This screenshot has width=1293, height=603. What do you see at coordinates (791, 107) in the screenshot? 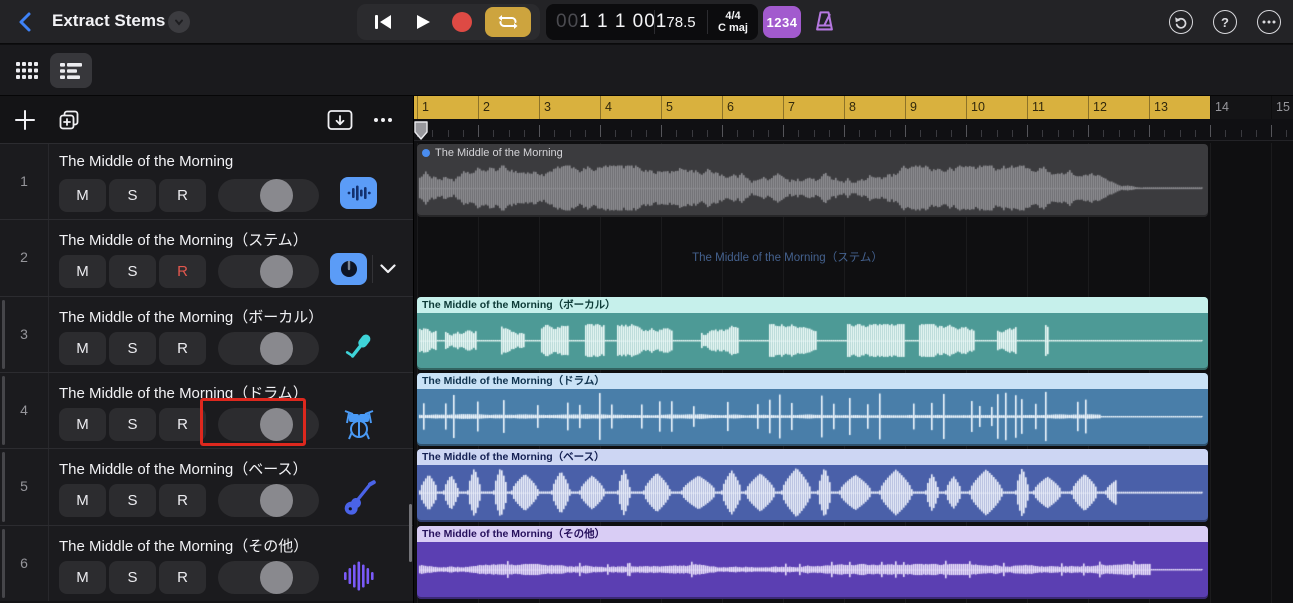
I see `bar-number: 7` at bounding box center [791, 107].